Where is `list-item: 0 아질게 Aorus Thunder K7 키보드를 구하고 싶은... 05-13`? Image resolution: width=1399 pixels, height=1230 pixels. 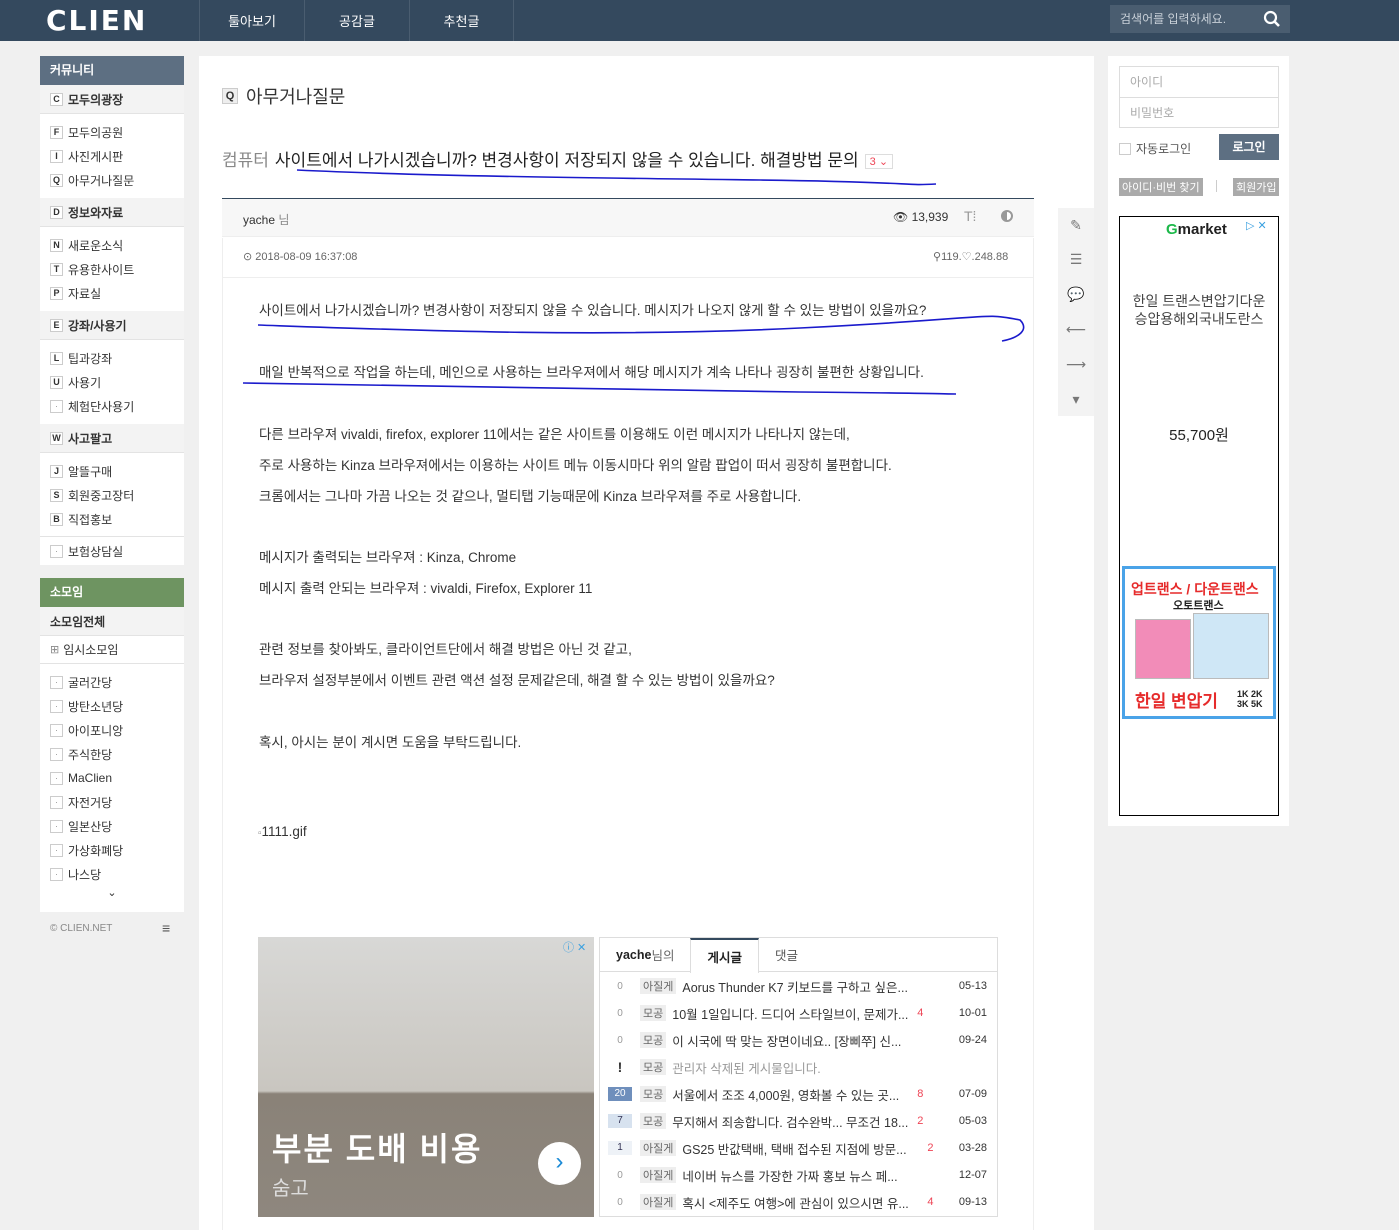 list-item: 0 아질게 Aorus Thunder K7 키보드를 구하고 싶은... 05-13 is located at coordinates (800, 986).